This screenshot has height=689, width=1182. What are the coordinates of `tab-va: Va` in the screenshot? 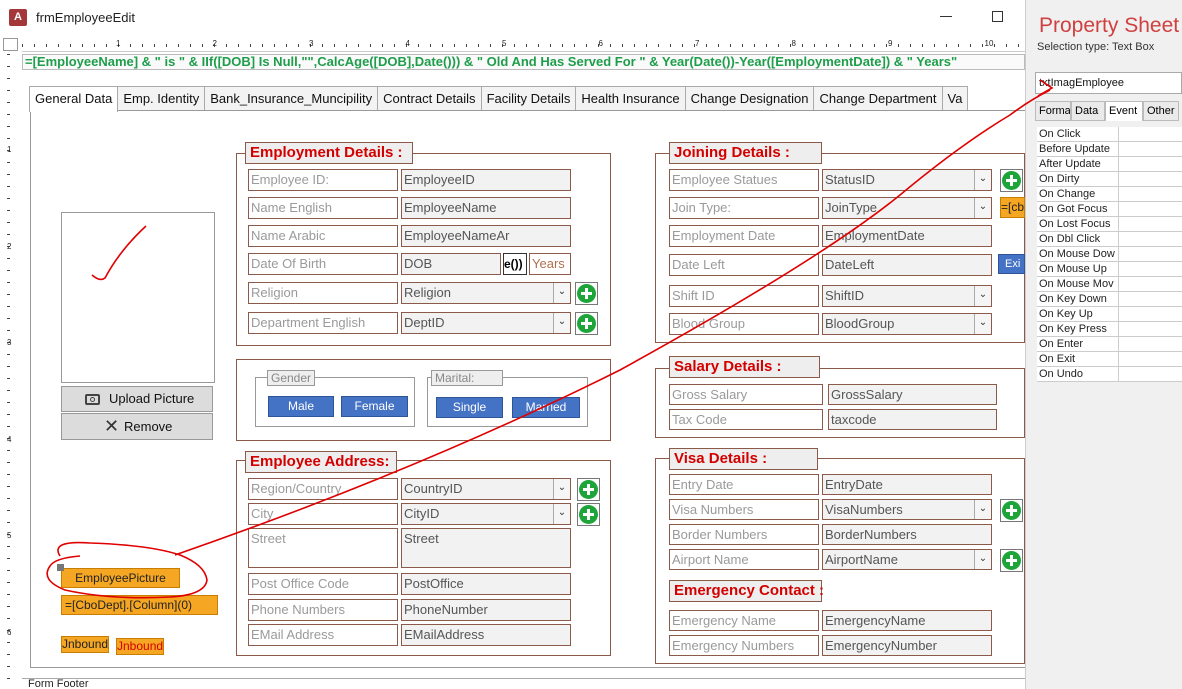 It's located at (955, 98).